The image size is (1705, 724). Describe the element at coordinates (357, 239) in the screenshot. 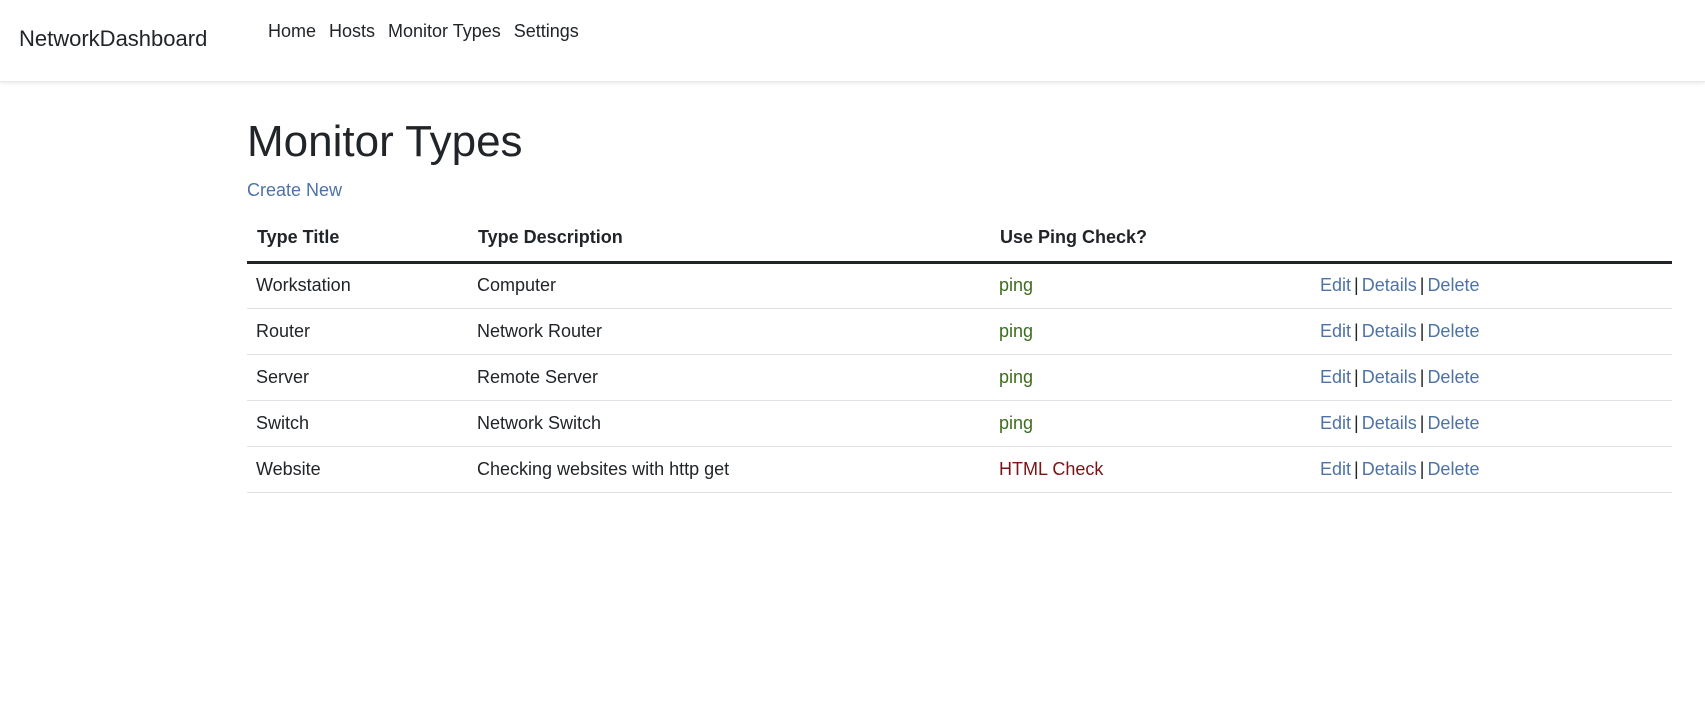

I see `header-type-title: Type Title` at that location.